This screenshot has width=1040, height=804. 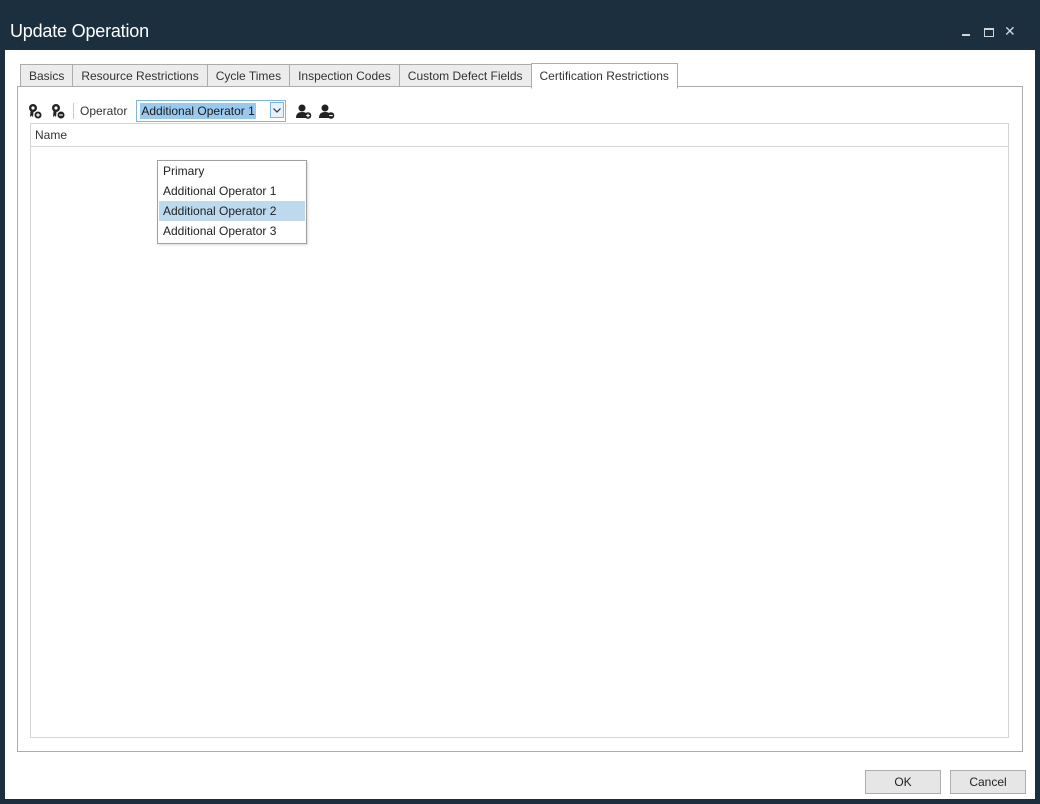 I want to click on certification-remove-icon, so click(x=58, y=111).